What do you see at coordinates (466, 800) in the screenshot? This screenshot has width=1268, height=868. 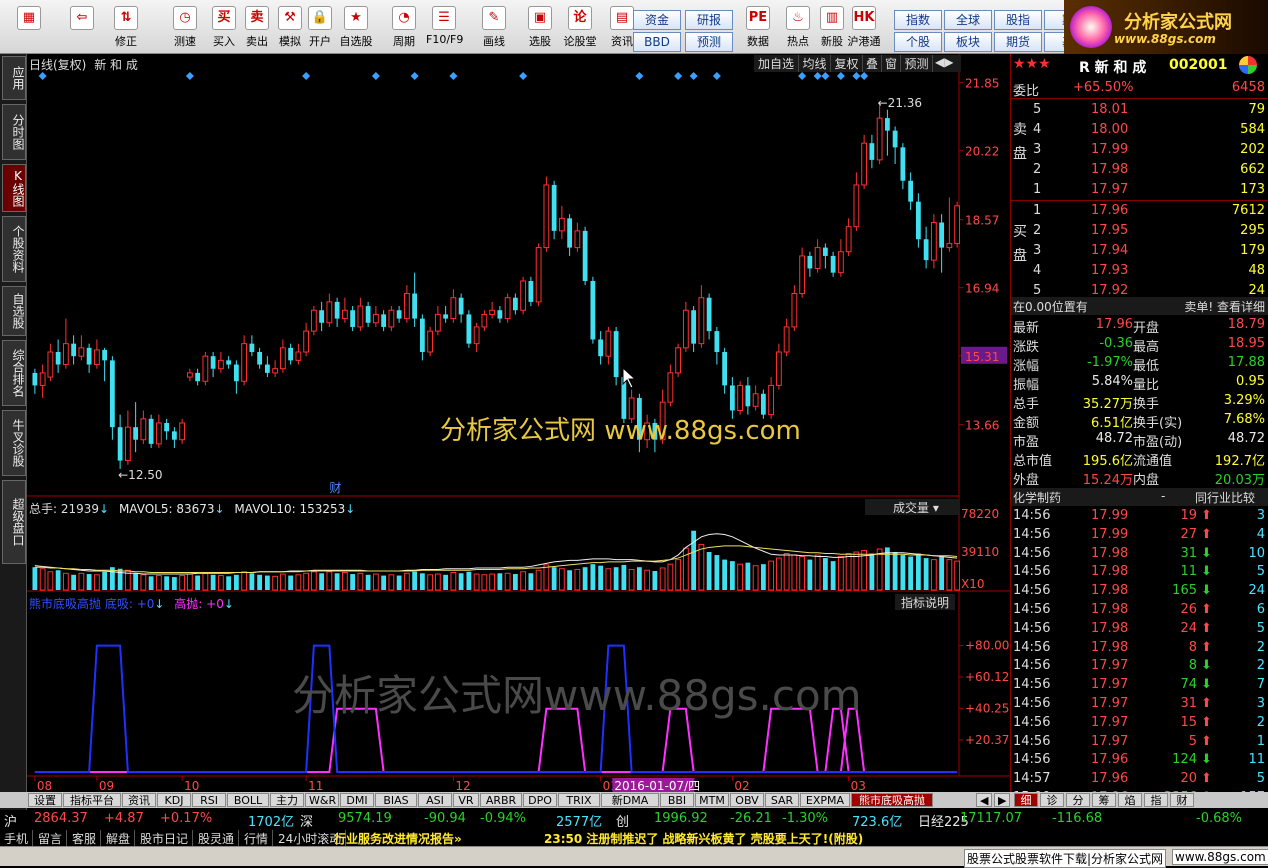 I see `indicator-tab-11: VR` at bounding box center [466, 800].